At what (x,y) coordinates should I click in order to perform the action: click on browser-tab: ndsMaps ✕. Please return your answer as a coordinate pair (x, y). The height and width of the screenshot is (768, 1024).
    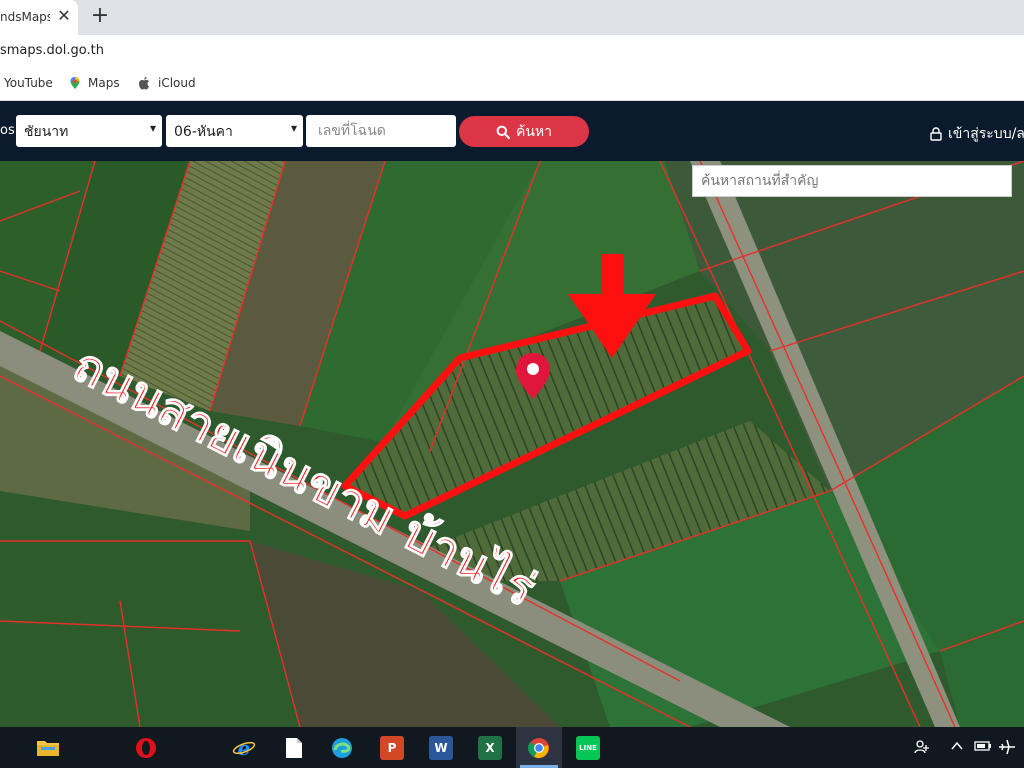
    Looking at the image, I should click on (39, 17).